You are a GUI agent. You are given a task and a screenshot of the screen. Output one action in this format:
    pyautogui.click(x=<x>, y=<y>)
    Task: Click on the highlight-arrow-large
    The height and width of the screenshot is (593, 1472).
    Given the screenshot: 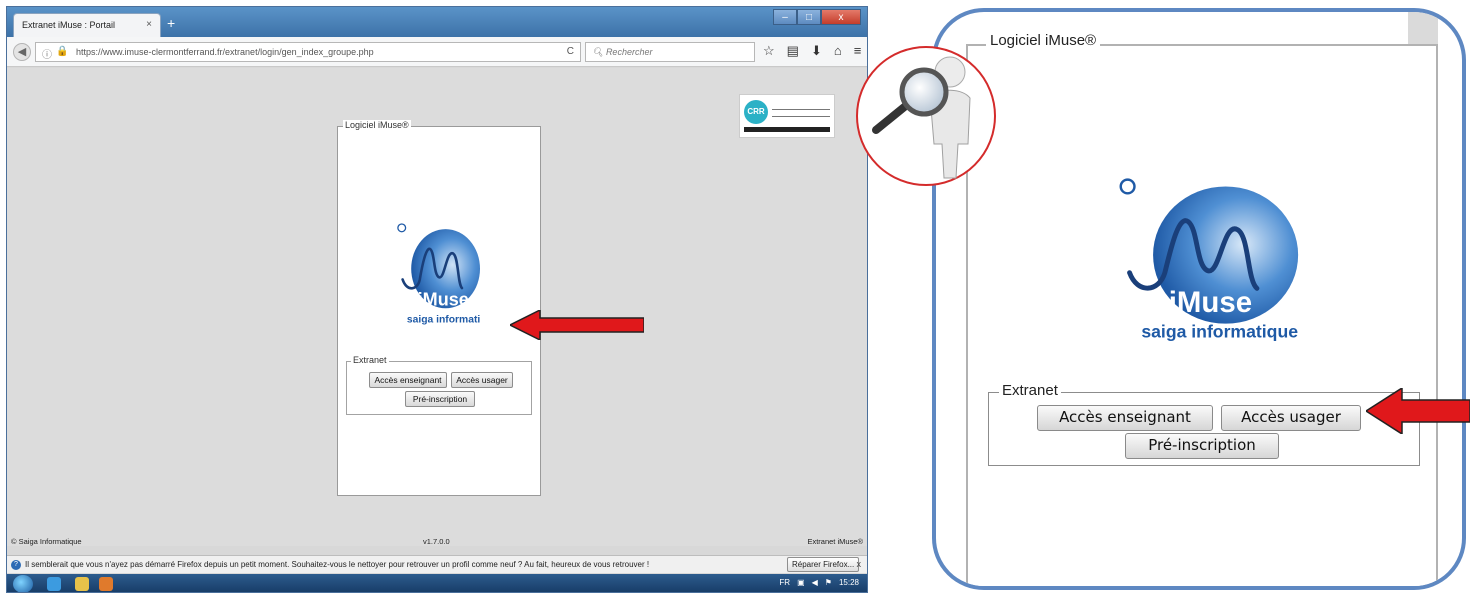 What is the action you would take?
    pyautogui.click(x=1418, y=411)
    